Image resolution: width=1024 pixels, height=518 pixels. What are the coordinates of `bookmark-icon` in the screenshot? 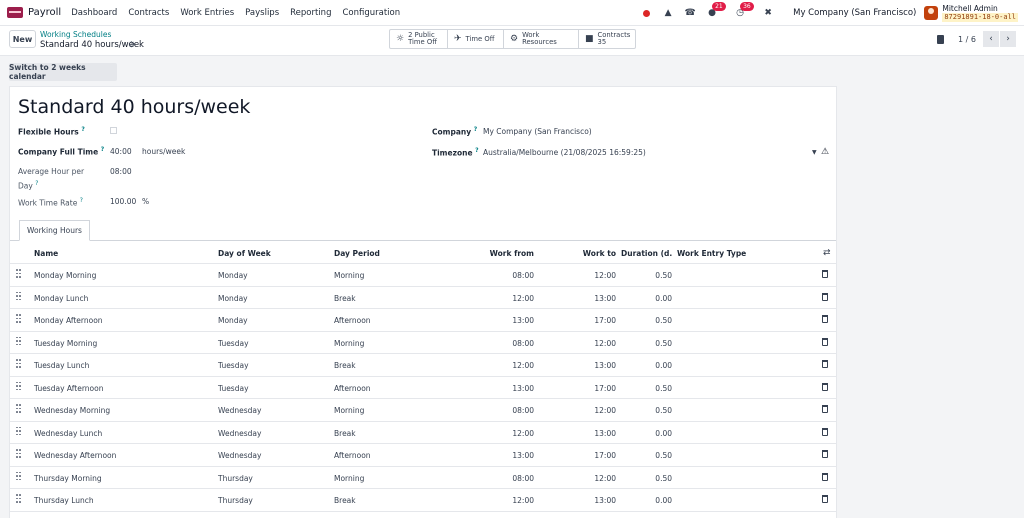 It's located at (940, 39).